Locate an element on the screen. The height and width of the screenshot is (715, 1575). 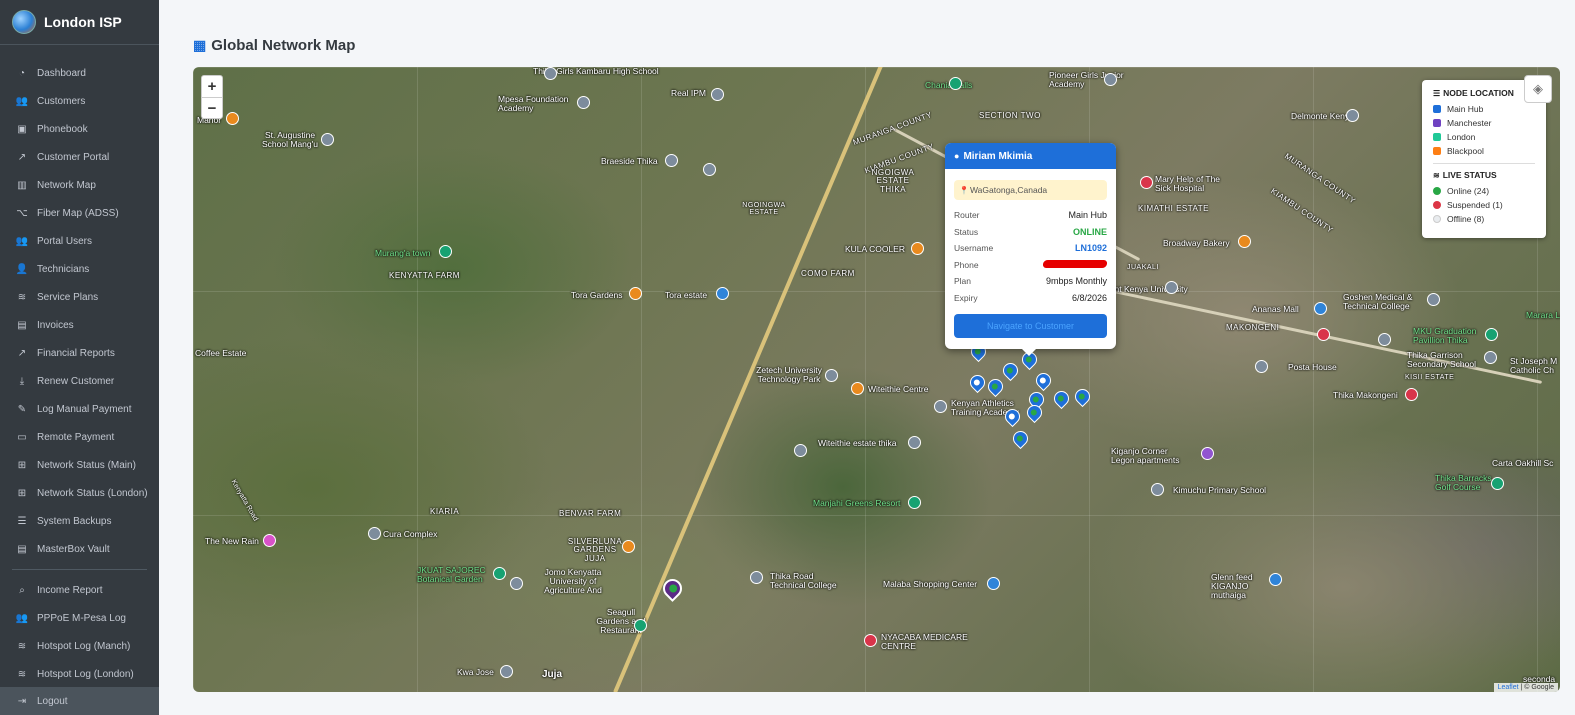
sidebar-item-label: Dashboard is located at coordinates (61, 73).